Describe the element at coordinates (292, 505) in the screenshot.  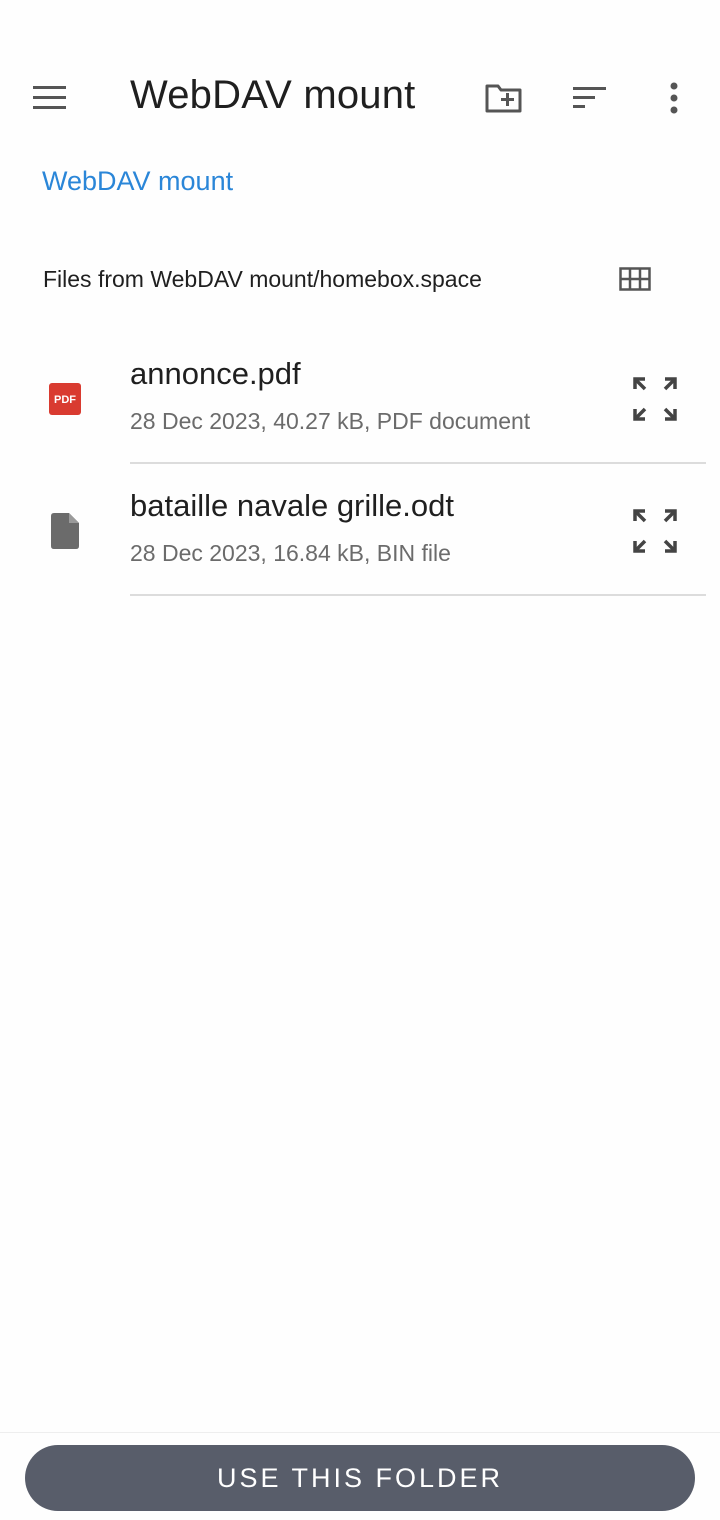
I see `file-name: bataille navale grille.odt` at that location.